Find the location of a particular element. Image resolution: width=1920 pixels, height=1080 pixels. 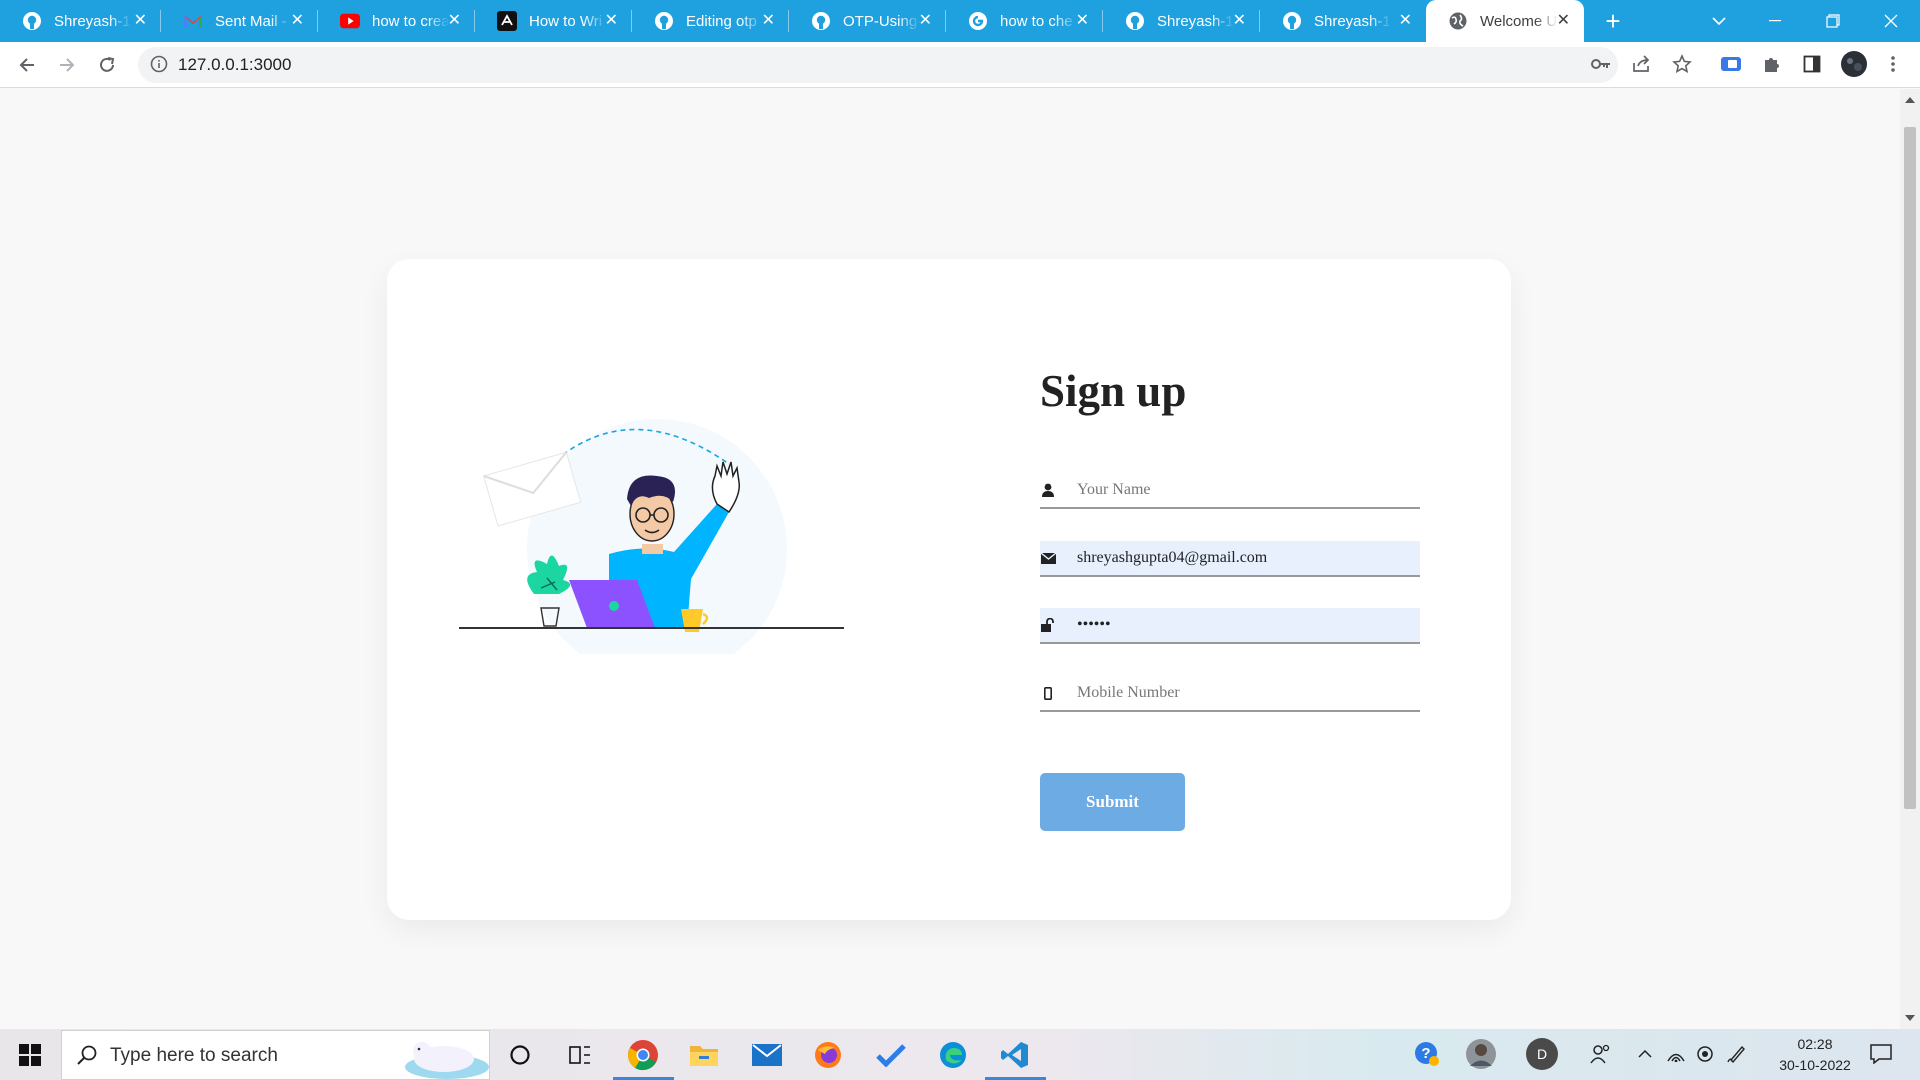

help-icon: ? is located at coordinates (1427, 1054).